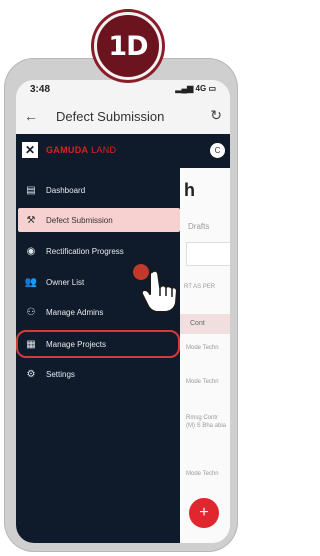 Image resolution: width=320 pixels, height=556 pixels. Describe the element at coordinates (99, 374) in the screenshot. I see `menu-item-settings: ⚙ Settings` at that location.